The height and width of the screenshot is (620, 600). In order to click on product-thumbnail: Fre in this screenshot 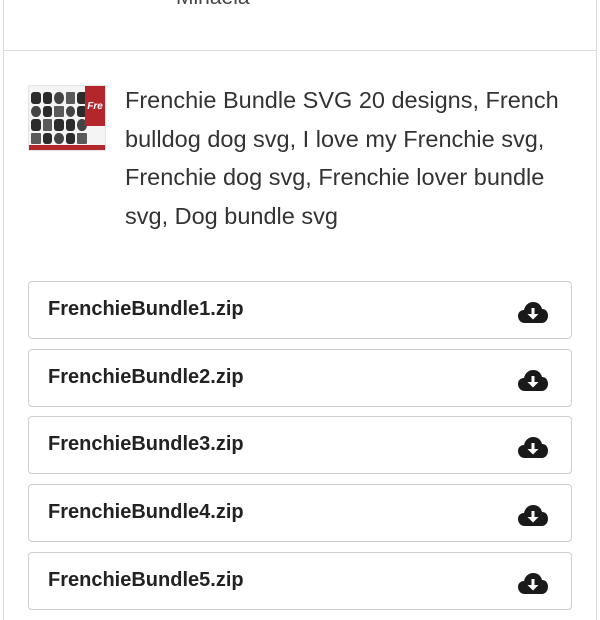, I will do `click(67, 118)`.